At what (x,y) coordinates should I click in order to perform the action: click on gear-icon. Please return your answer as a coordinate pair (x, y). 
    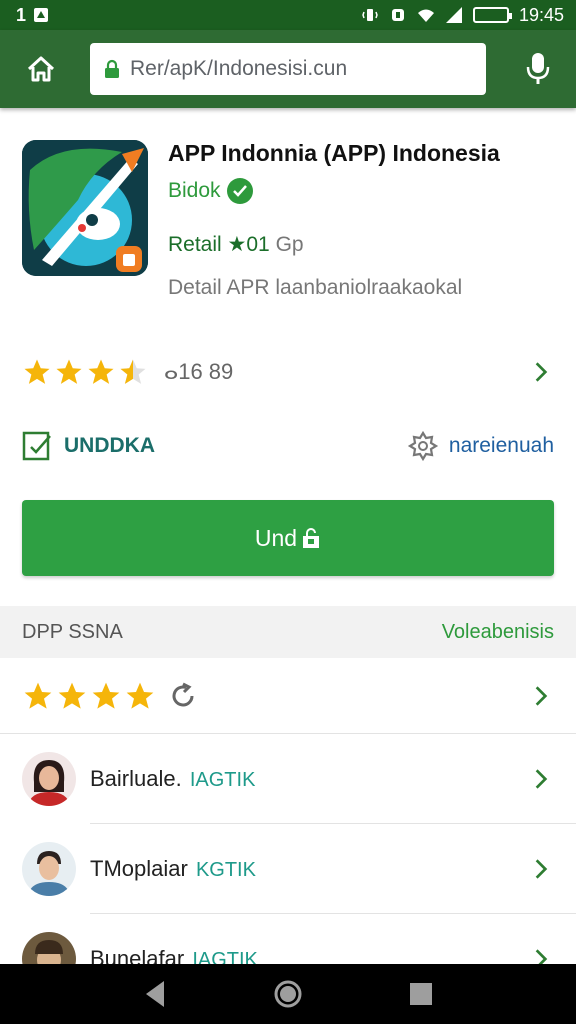
    Looking at the image, I should click on (423, 446).